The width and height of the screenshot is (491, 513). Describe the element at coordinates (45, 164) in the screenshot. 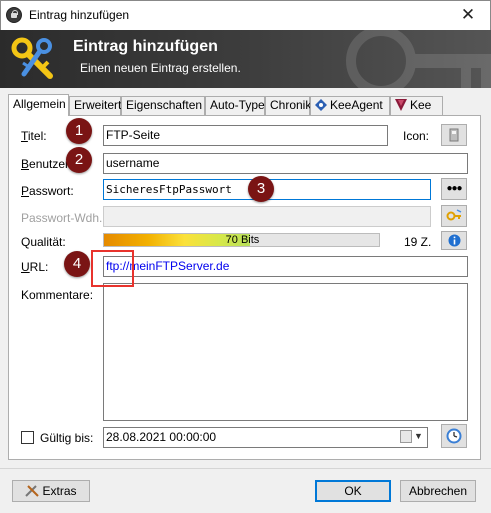

I see `username-label: Benutzer` at that location.